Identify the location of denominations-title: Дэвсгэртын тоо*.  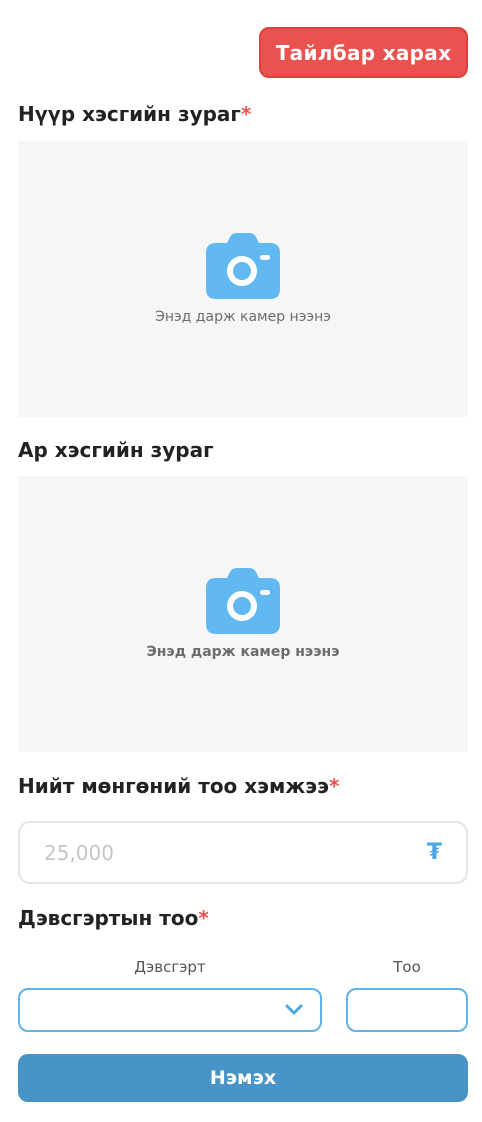
(113, 918).